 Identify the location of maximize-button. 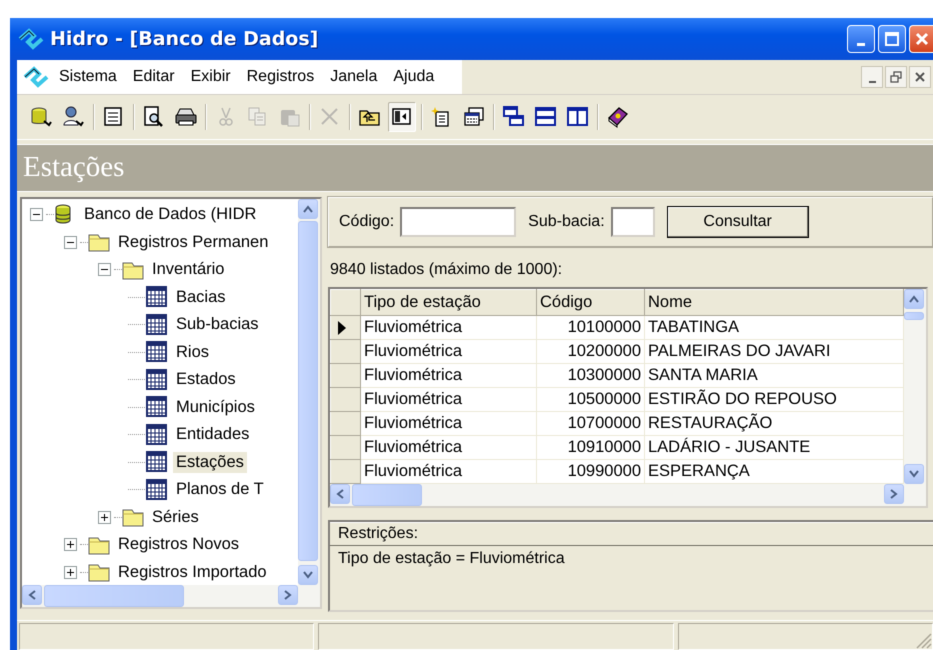
(892, 39).